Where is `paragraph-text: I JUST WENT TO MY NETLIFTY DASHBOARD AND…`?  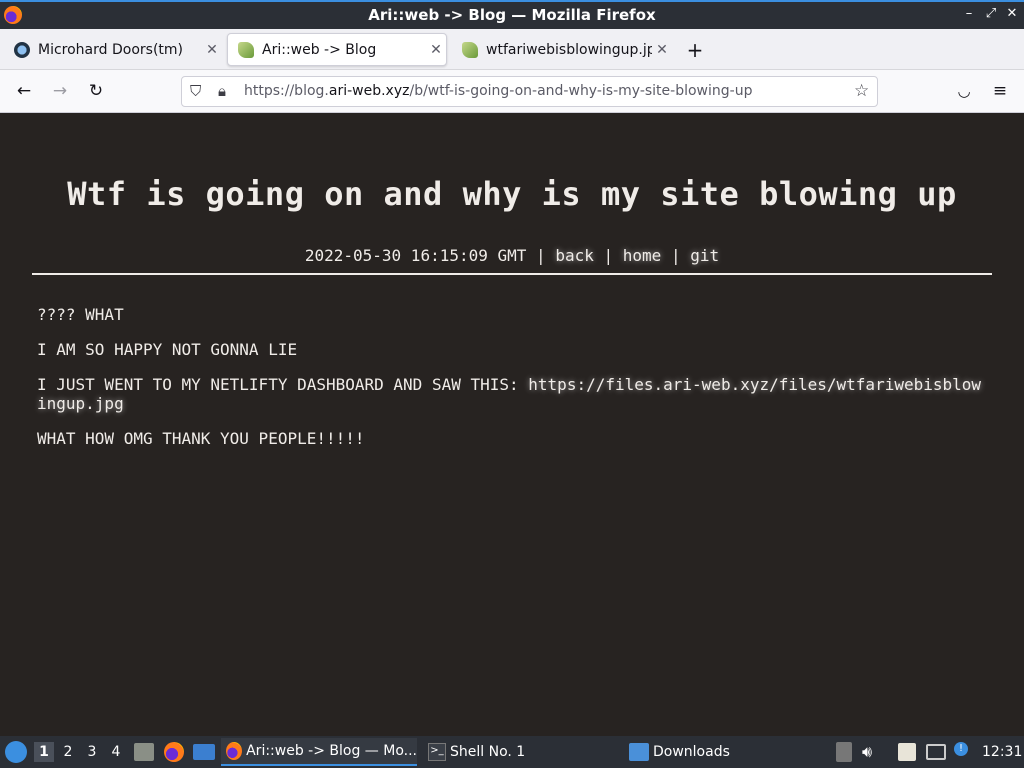
paragraph-text: I JUST WENT TO MY NETLIFTY DASHBOARD AND… is located at coordinates (283, 384).